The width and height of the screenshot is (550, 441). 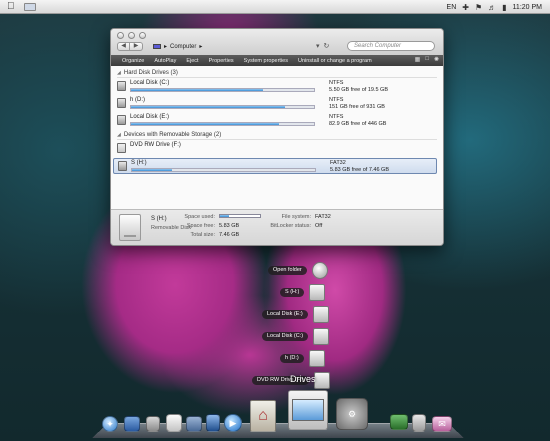 I want to click on autoplay-button: AutoPlay, so click(x=165, y=61).